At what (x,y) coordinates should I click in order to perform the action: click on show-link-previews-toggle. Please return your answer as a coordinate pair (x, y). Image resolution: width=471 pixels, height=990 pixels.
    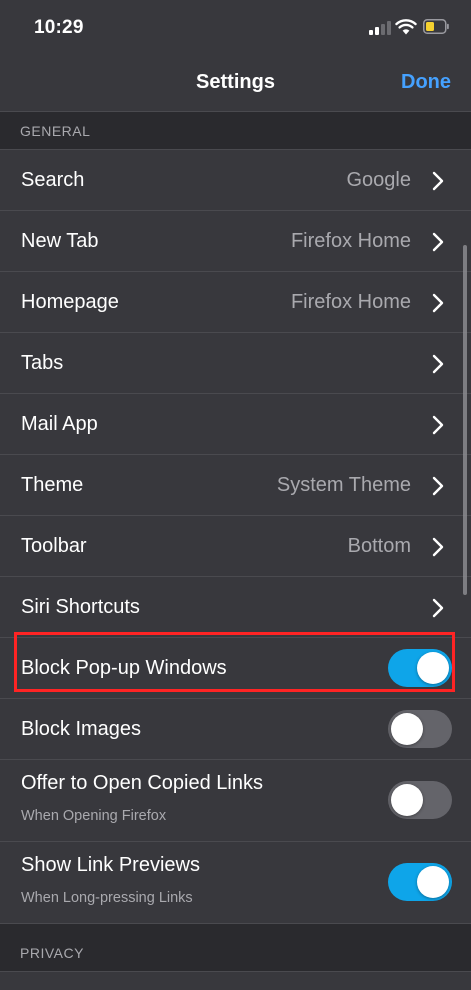
    Looking at the image, I should click on (420, 882).